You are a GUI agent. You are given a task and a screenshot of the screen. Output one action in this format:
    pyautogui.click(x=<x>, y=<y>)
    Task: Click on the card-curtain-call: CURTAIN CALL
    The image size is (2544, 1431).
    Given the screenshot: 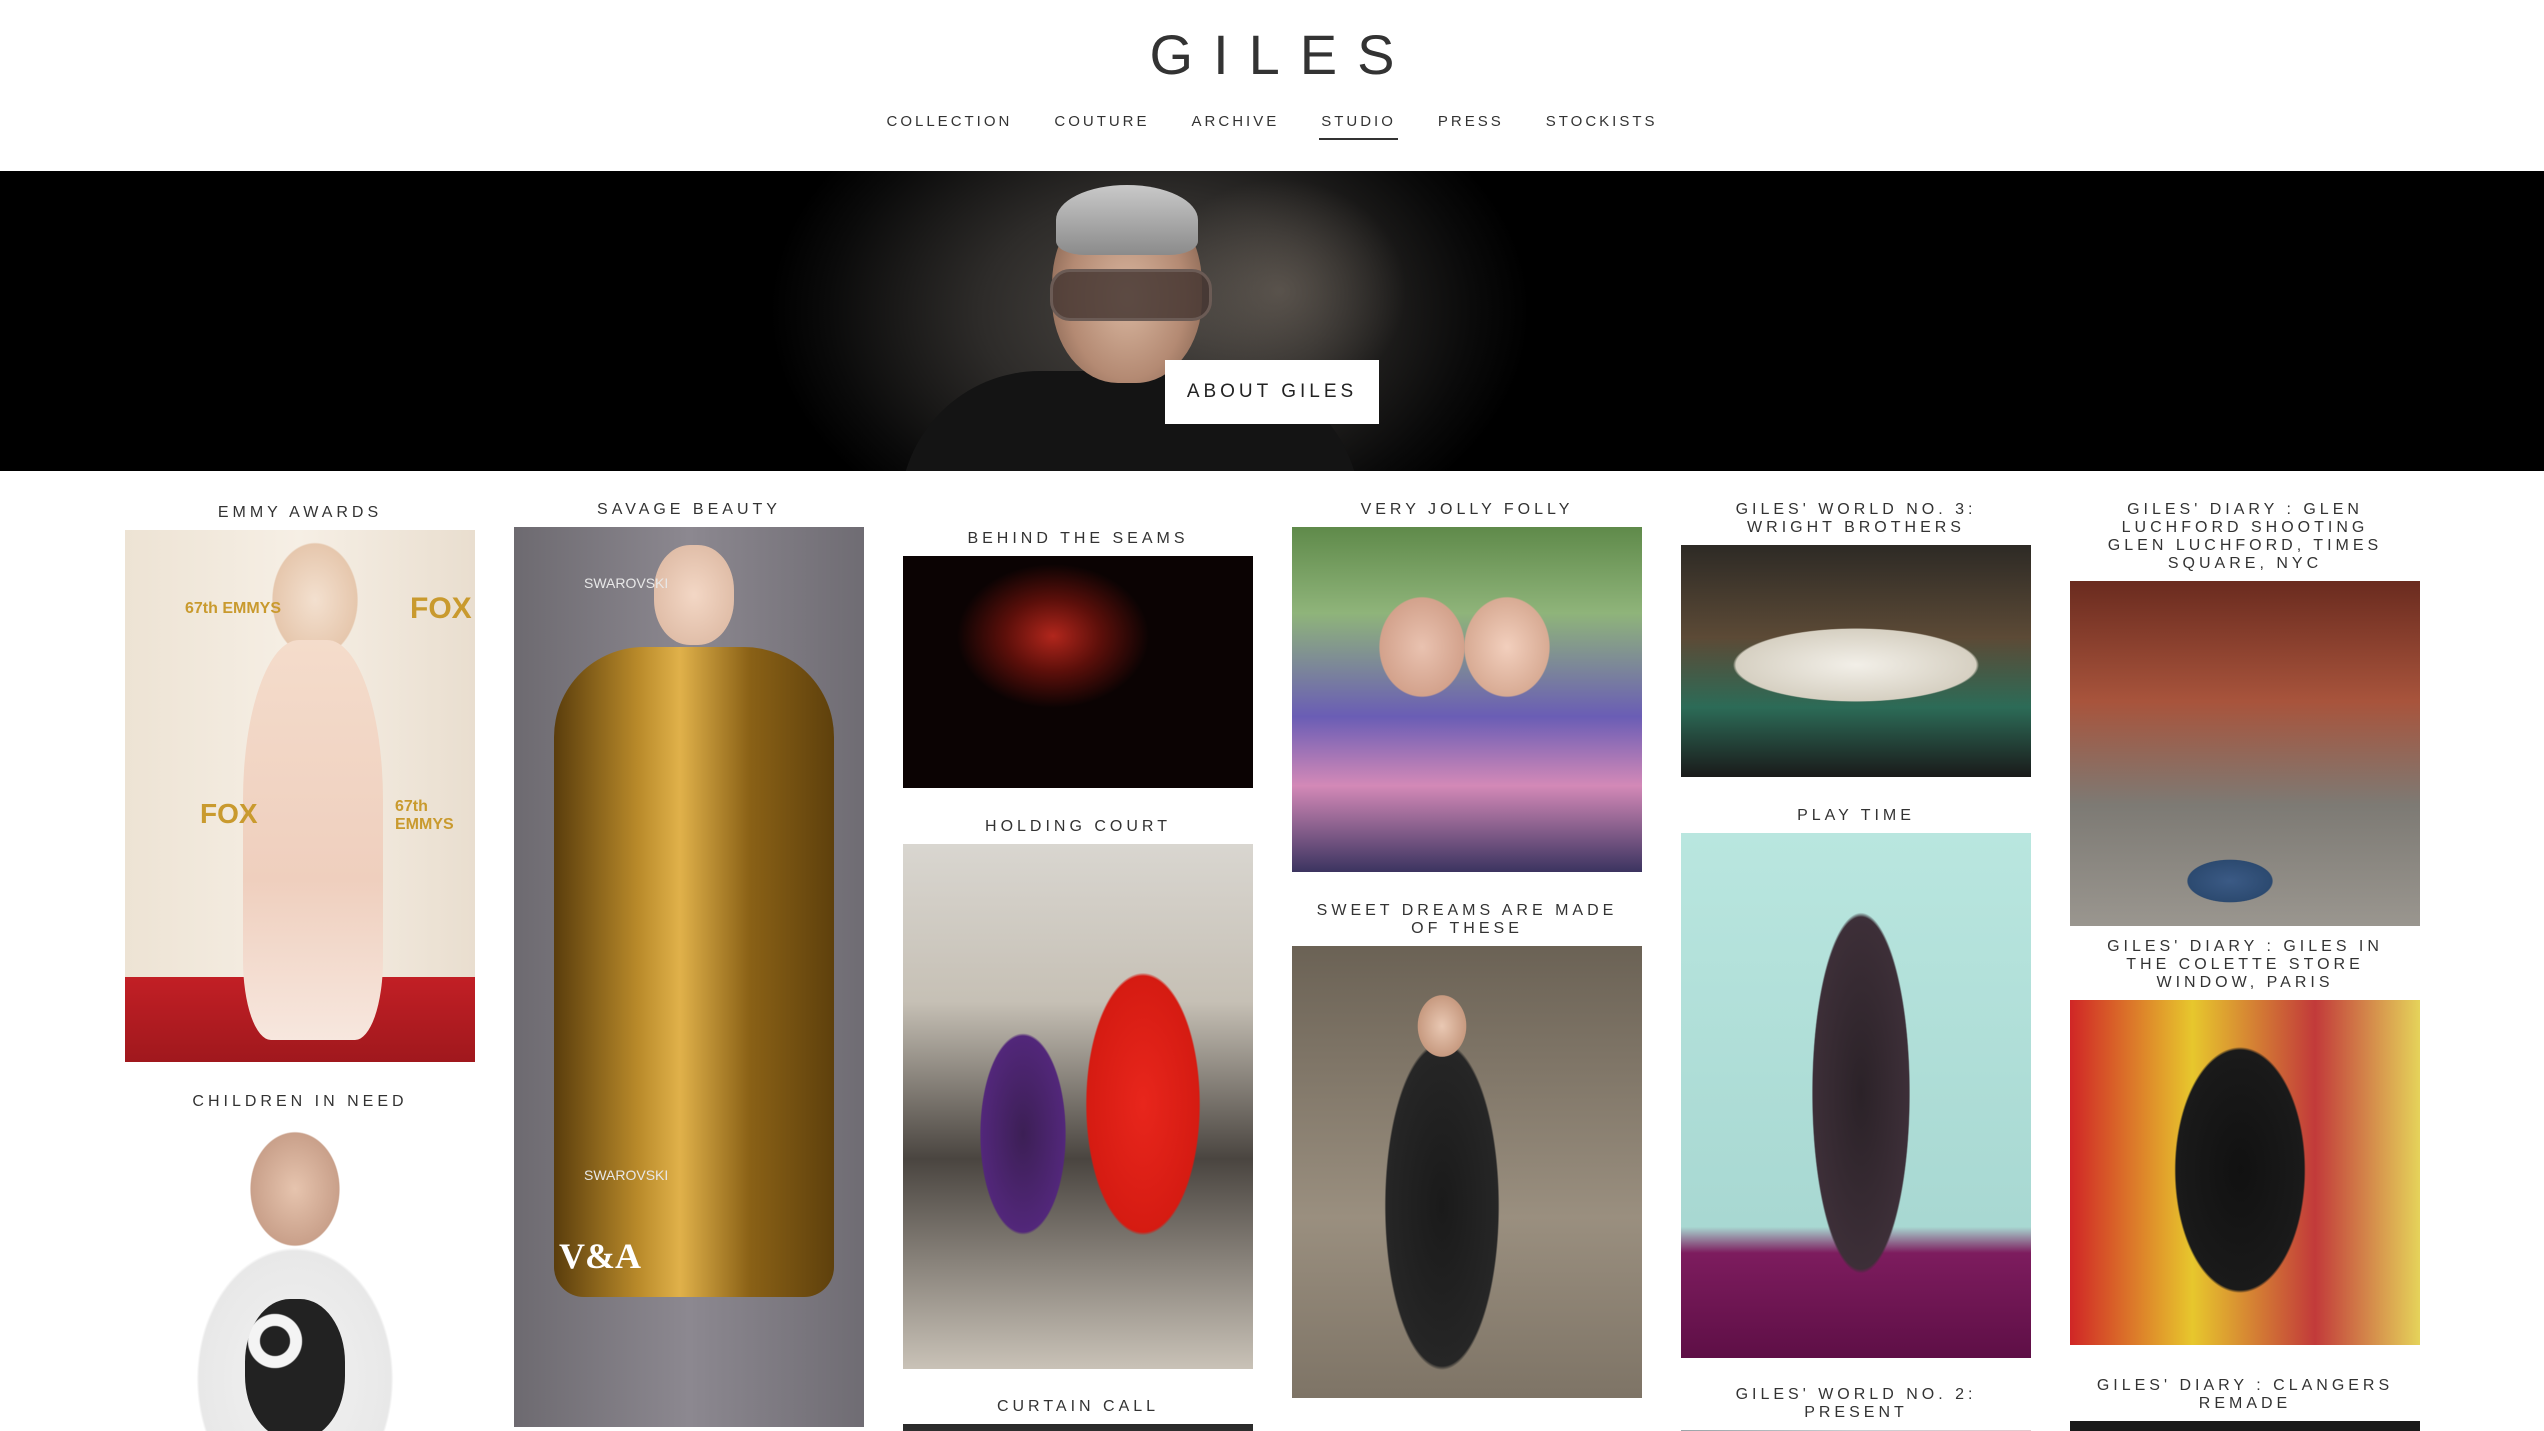 What is the action you would take?
    pyautogui.click(x=1078, y=1414)
    